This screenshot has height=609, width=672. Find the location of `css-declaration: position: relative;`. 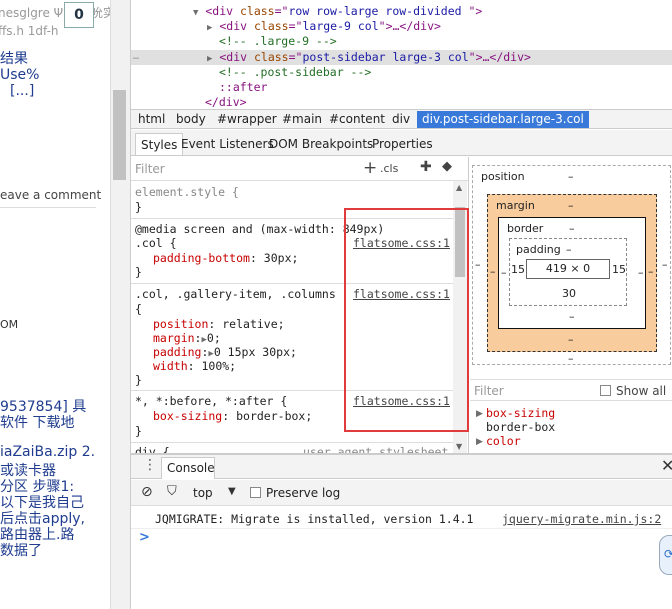

css-declaration: position: relative; is located at coordinates (219, 324).